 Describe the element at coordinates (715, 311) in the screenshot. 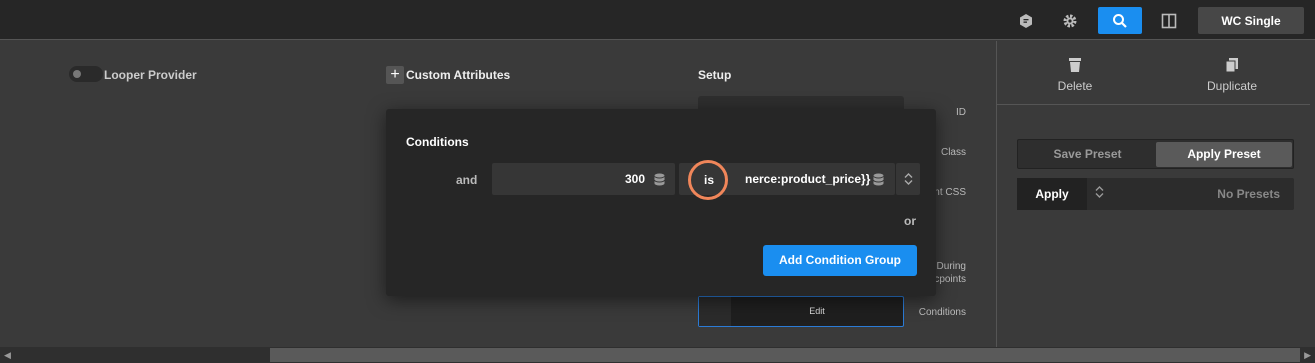

I see `conditions-edit-swatch` at that location.